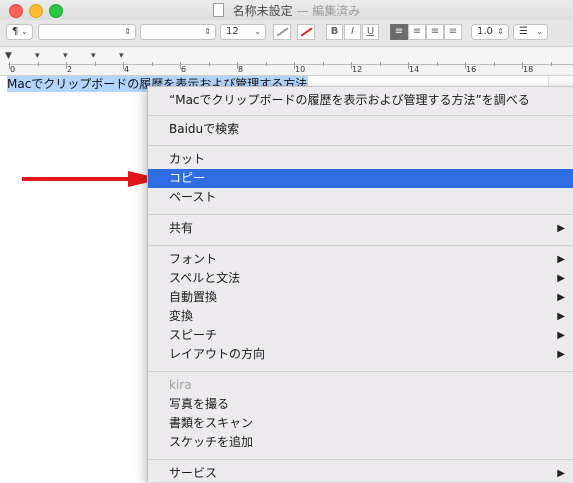 The height and width of the screenshot is (483, 573). What do you see at coordinates (352, 32) in the screenshot?
I see `italic-button: I` at bounding box center [352, 32].